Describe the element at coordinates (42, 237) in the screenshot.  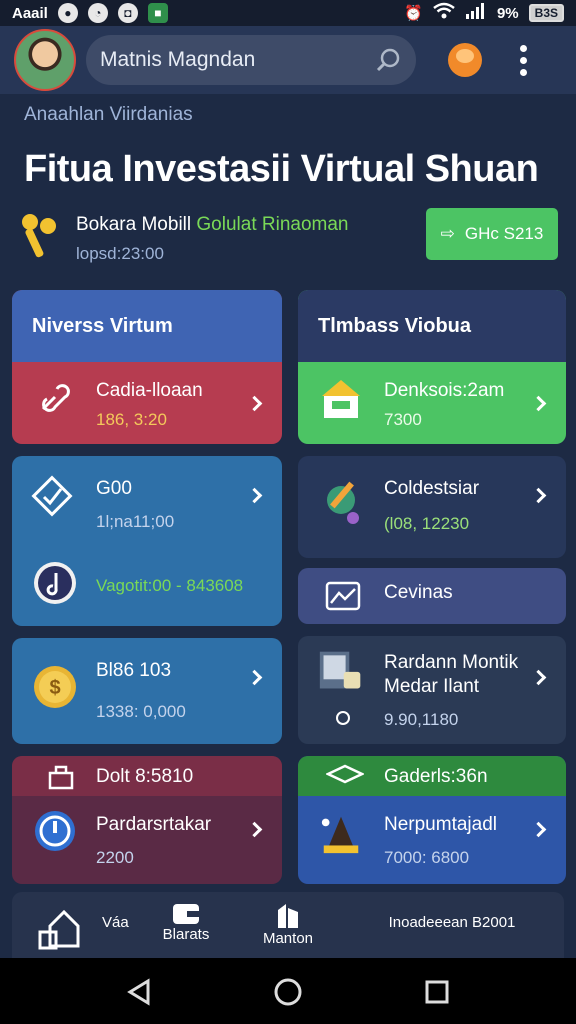
I see `key-icon` at that location.